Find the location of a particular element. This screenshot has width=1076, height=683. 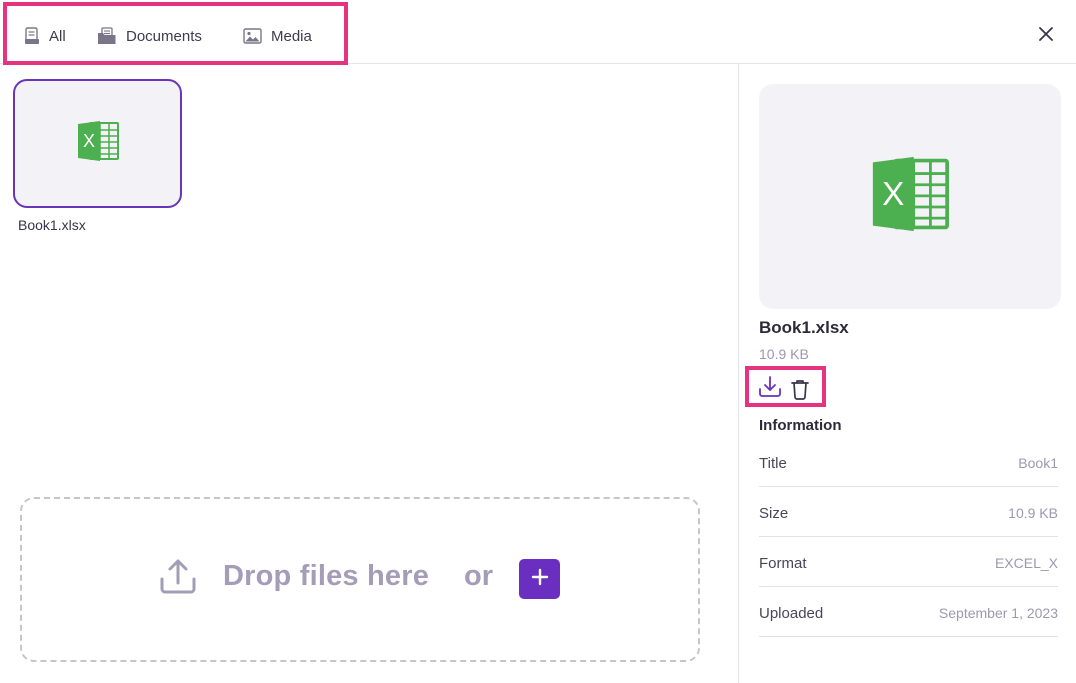

panel-divider is located at coordinates (738, 373).